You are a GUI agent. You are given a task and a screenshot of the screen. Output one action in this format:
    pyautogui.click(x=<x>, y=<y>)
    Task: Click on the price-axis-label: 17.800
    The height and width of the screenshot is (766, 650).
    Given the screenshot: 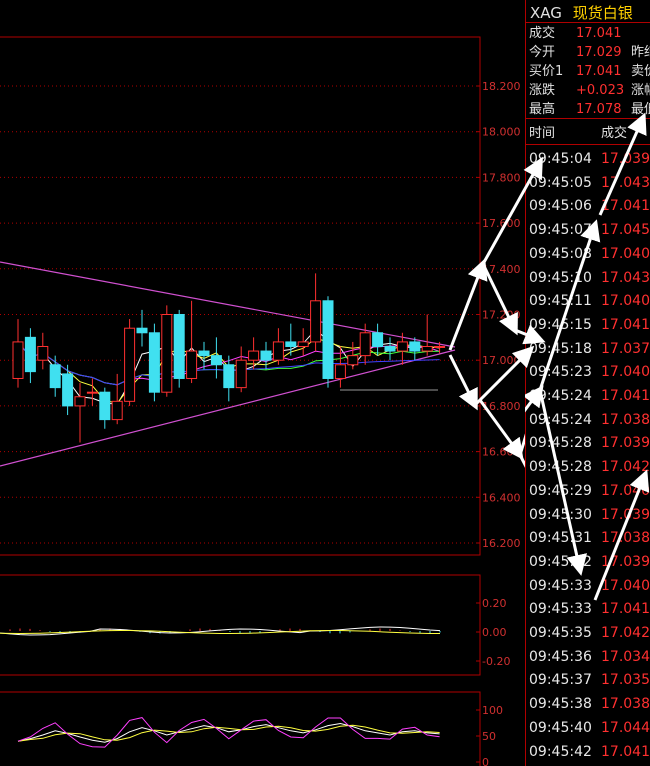 What is the action you would take?
    pyautogui.click(x=501, y=177)
    